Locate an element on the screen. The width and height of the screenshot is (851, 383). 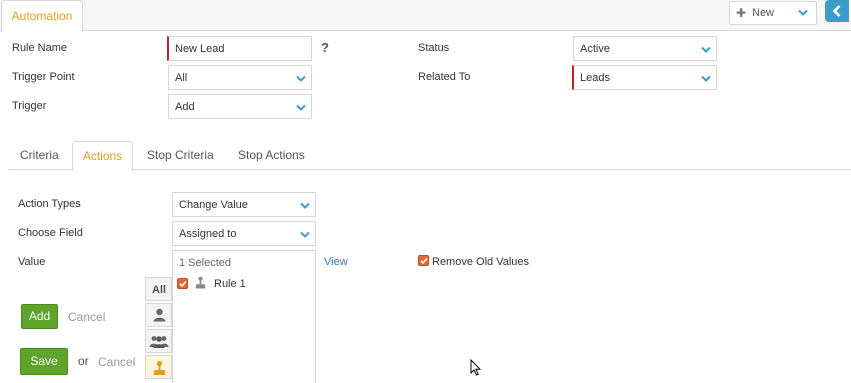
choose-field-value: Assigned to is located at coordinates (208, 234).